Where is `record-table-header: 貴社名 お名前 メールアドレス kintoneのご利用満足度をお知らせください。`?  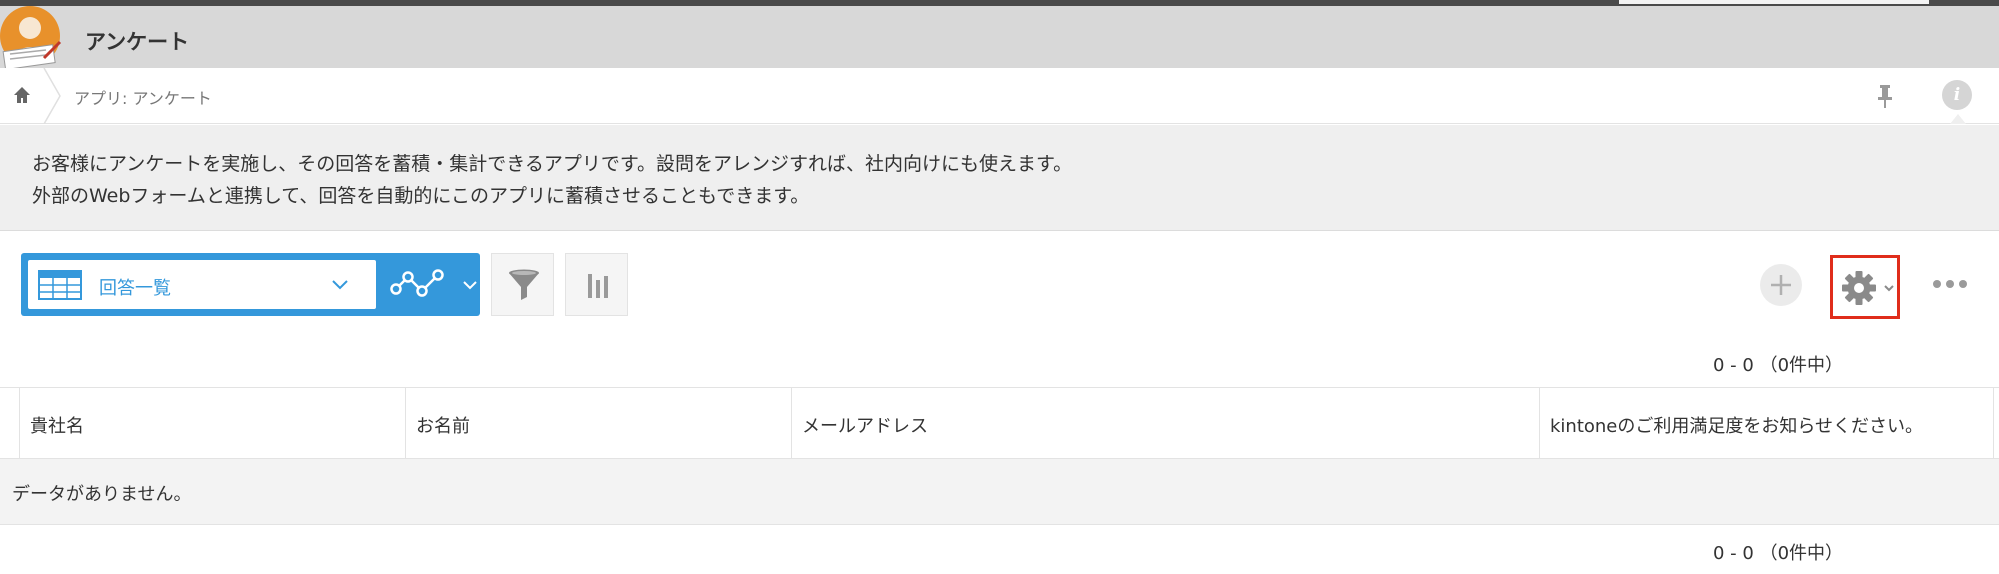 record-table-header: 貴社名 お名前 メールアドレス kintoneのご利用満足度をお知らせください。 is located at coordinates (999, 423).